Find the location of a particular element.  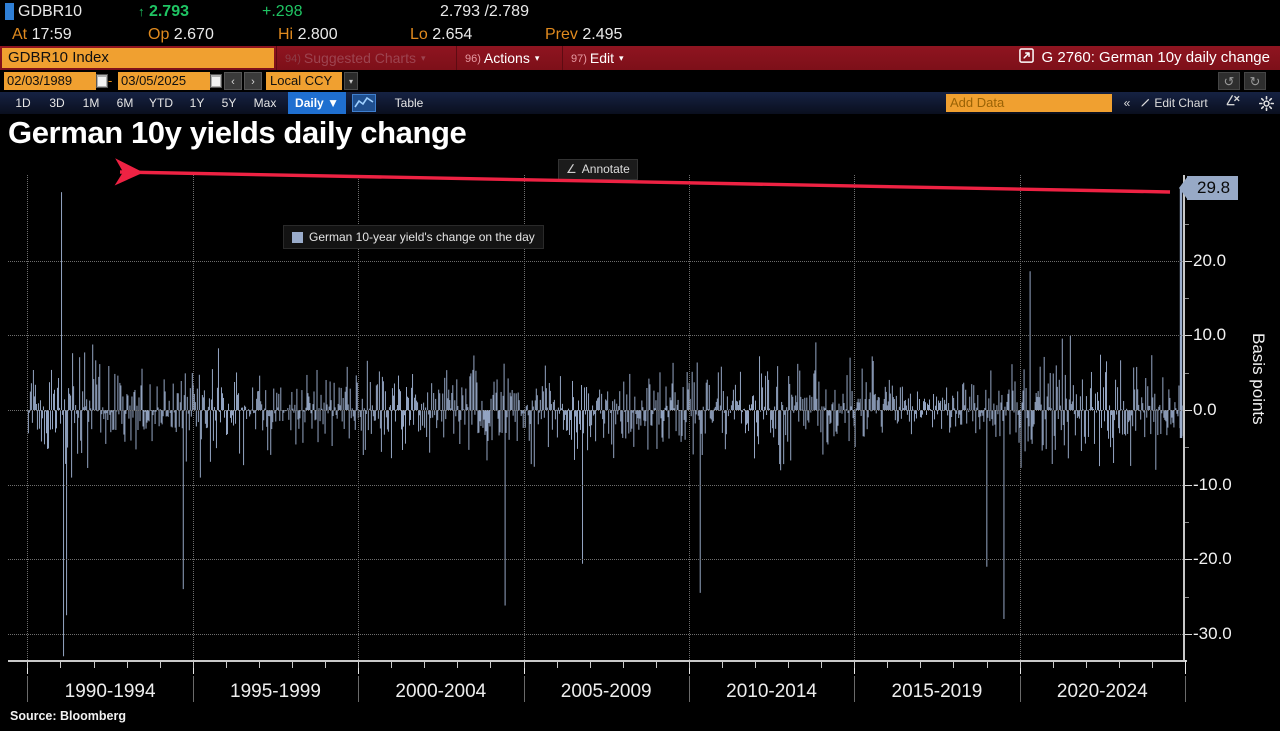

low-value: 2.654 is located at coordinates (452, 34).